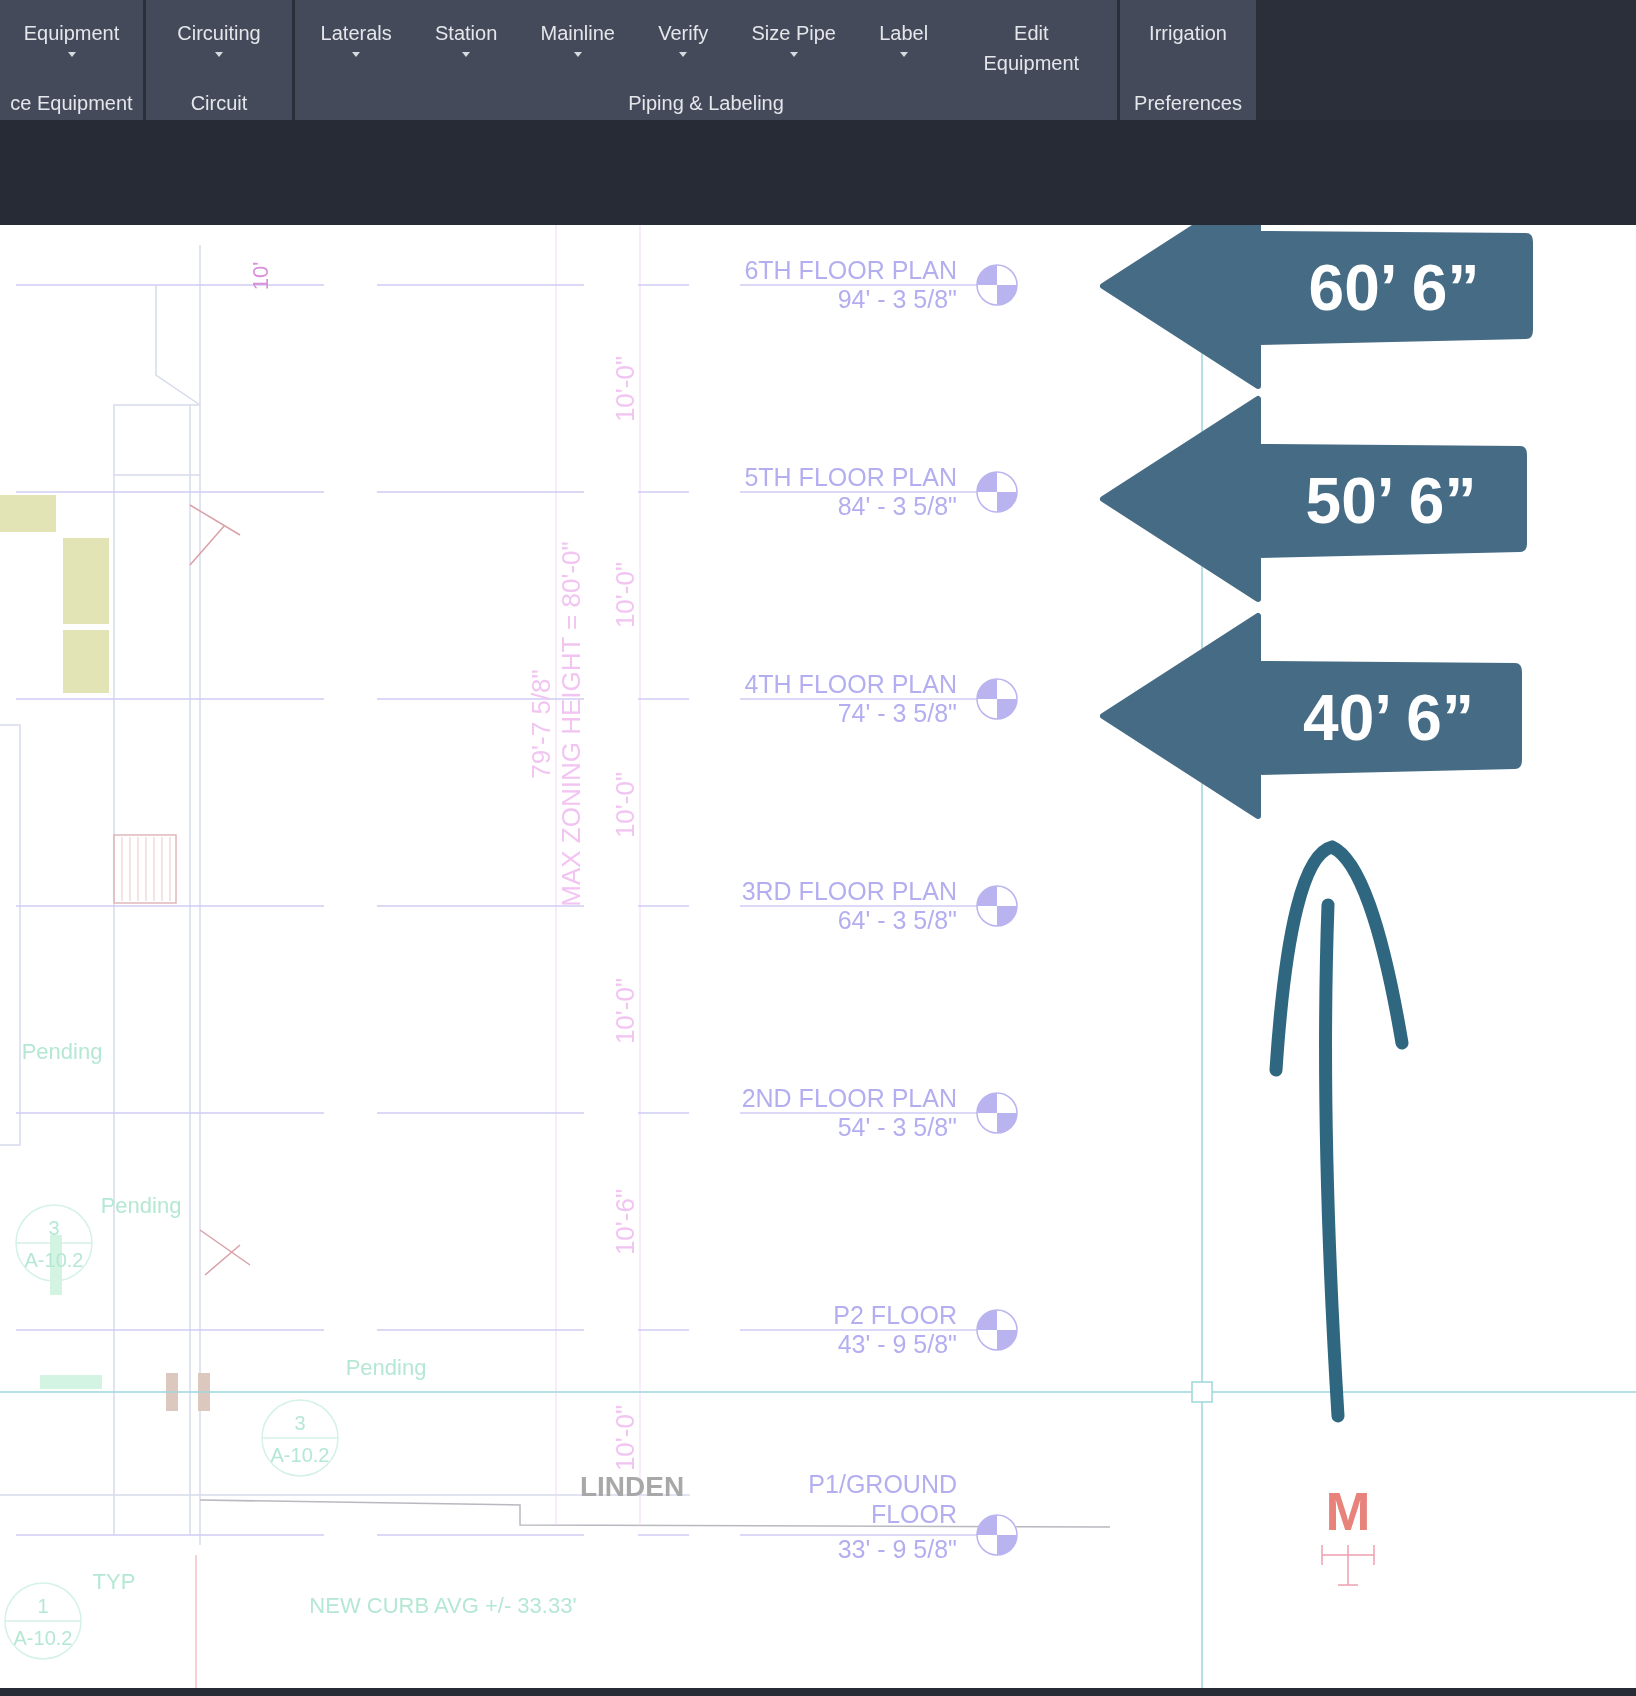 The width and height of the screenshot is (1636, 1696). I want to click on note-text: TYP, so click(114, 1581).